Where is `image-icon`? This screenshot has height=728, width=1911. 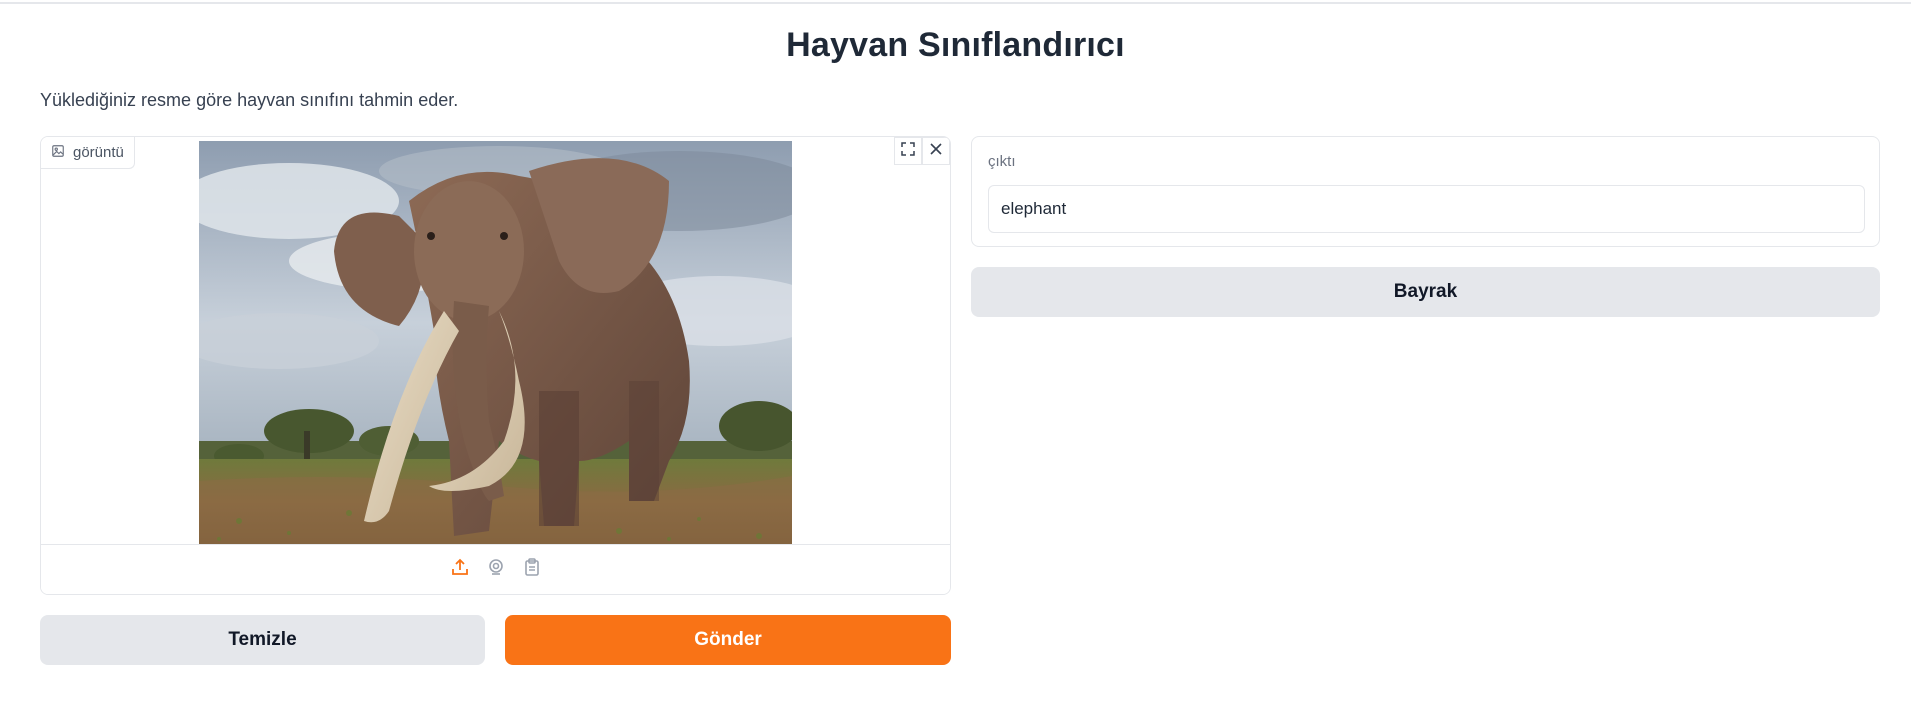 image-icon is located at coordinates (58, 153).